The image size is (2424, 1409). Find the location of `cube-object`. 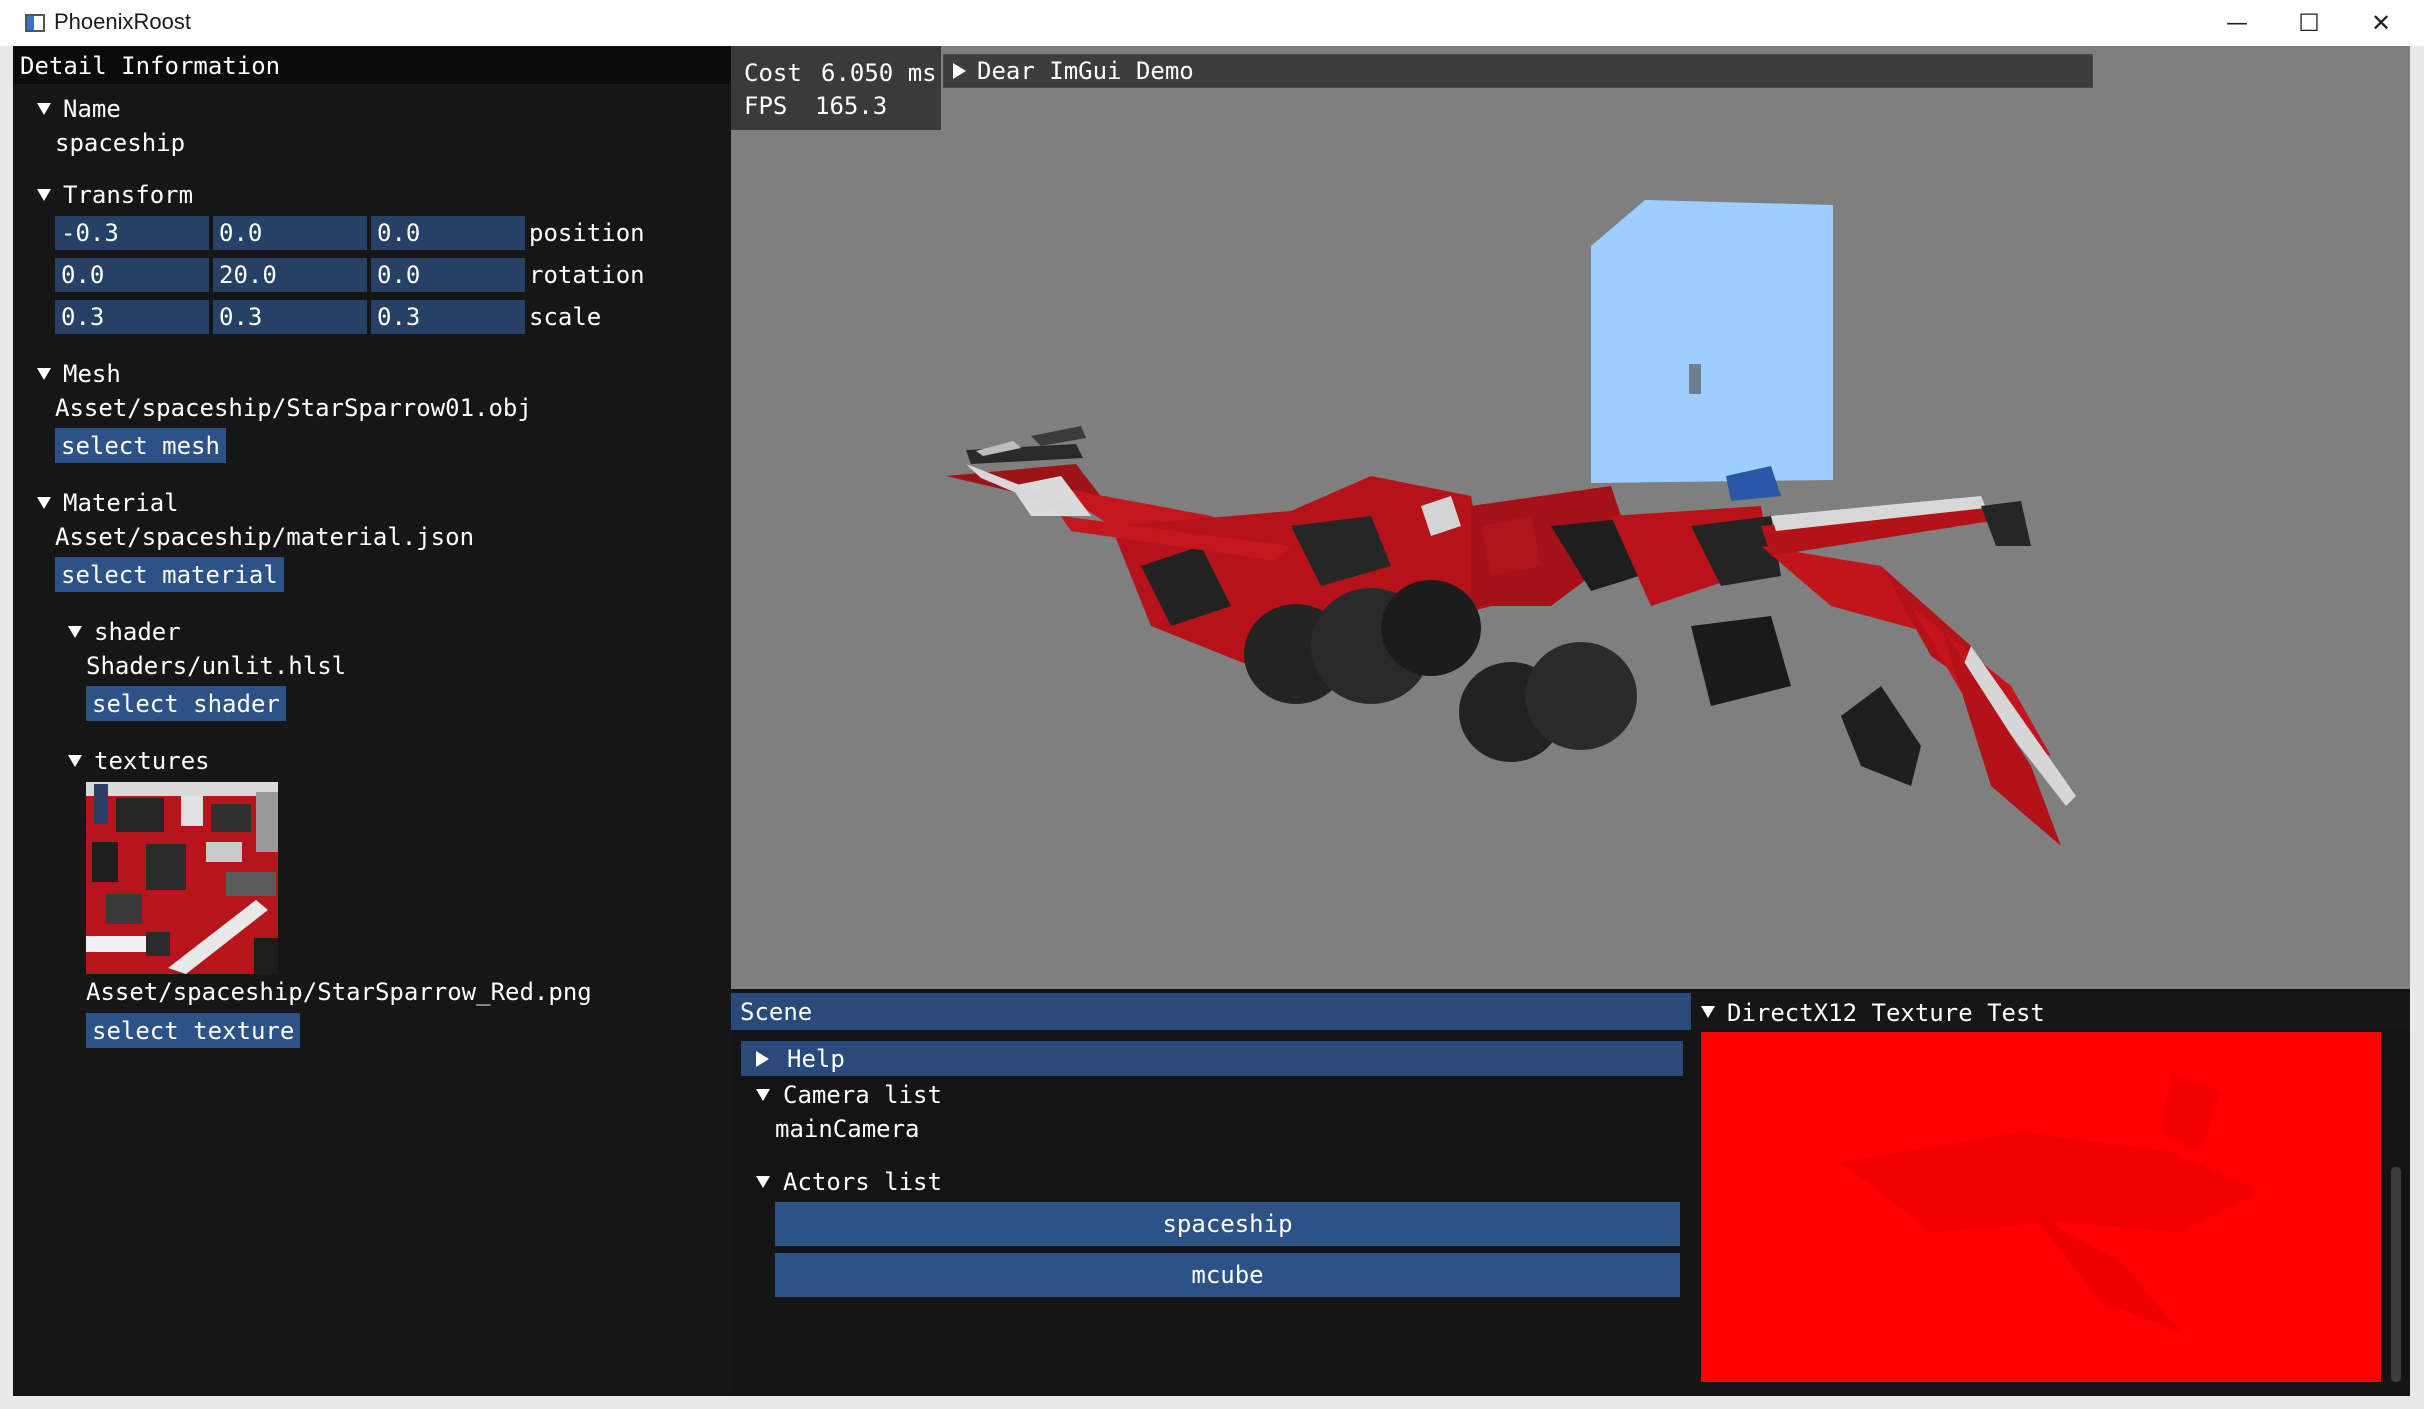

cube-object is located at coordinates (1712, 341).